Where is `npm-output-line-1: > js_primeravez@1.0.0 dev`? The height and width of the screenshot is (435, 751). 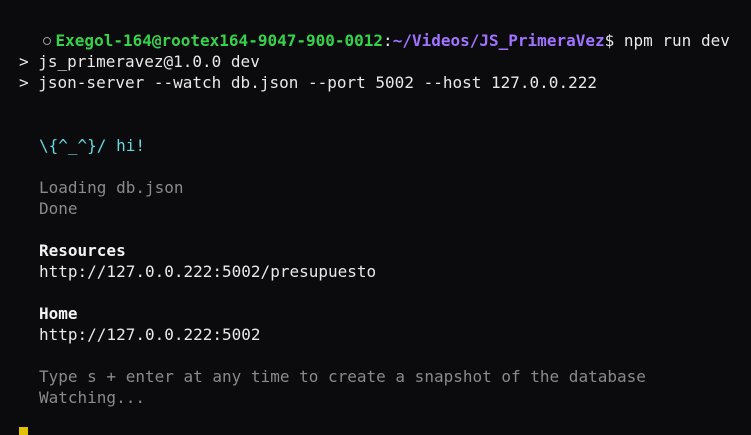
npm-output-line-1: > js_primeravez@1.0.0 dev is located at coordinates (139, 61).